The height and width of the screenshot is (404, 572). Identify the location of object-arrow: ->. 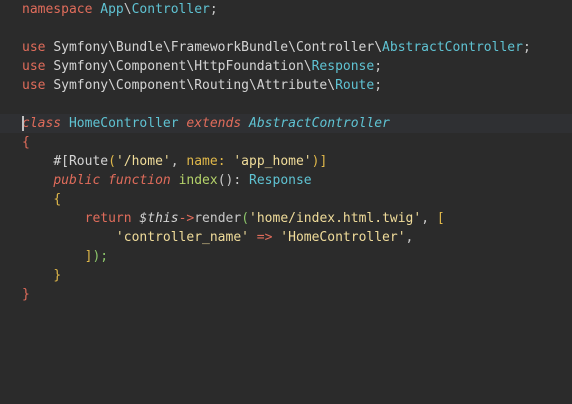
(186, 218).